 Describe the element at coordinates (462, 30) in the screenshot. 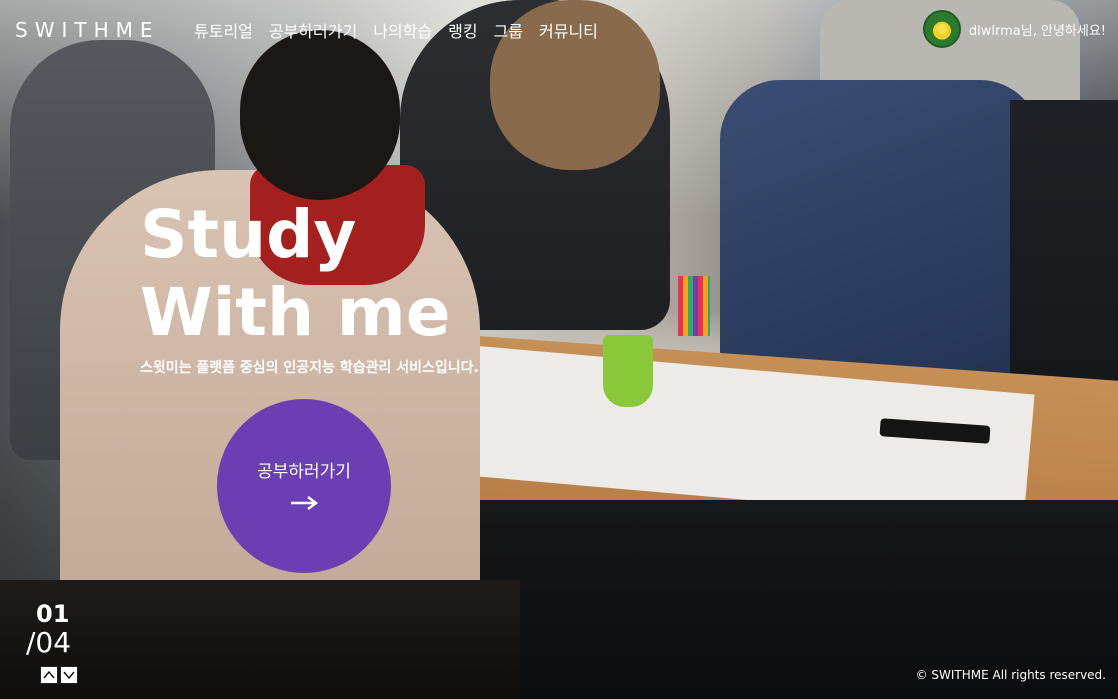

I see `nav-ranking: 랭킹` at that location.